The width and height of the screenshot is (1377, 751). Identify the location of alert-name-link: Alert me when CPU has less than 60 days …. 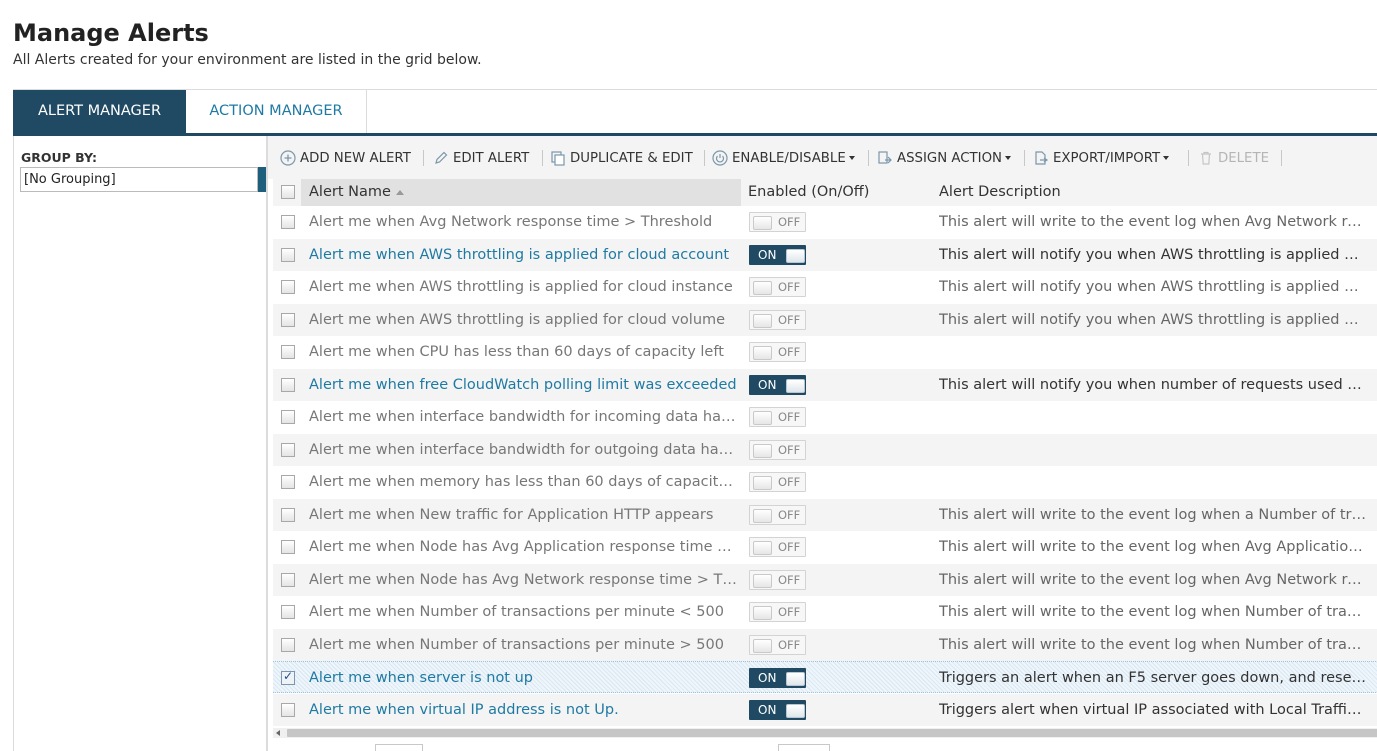
(524, 352).